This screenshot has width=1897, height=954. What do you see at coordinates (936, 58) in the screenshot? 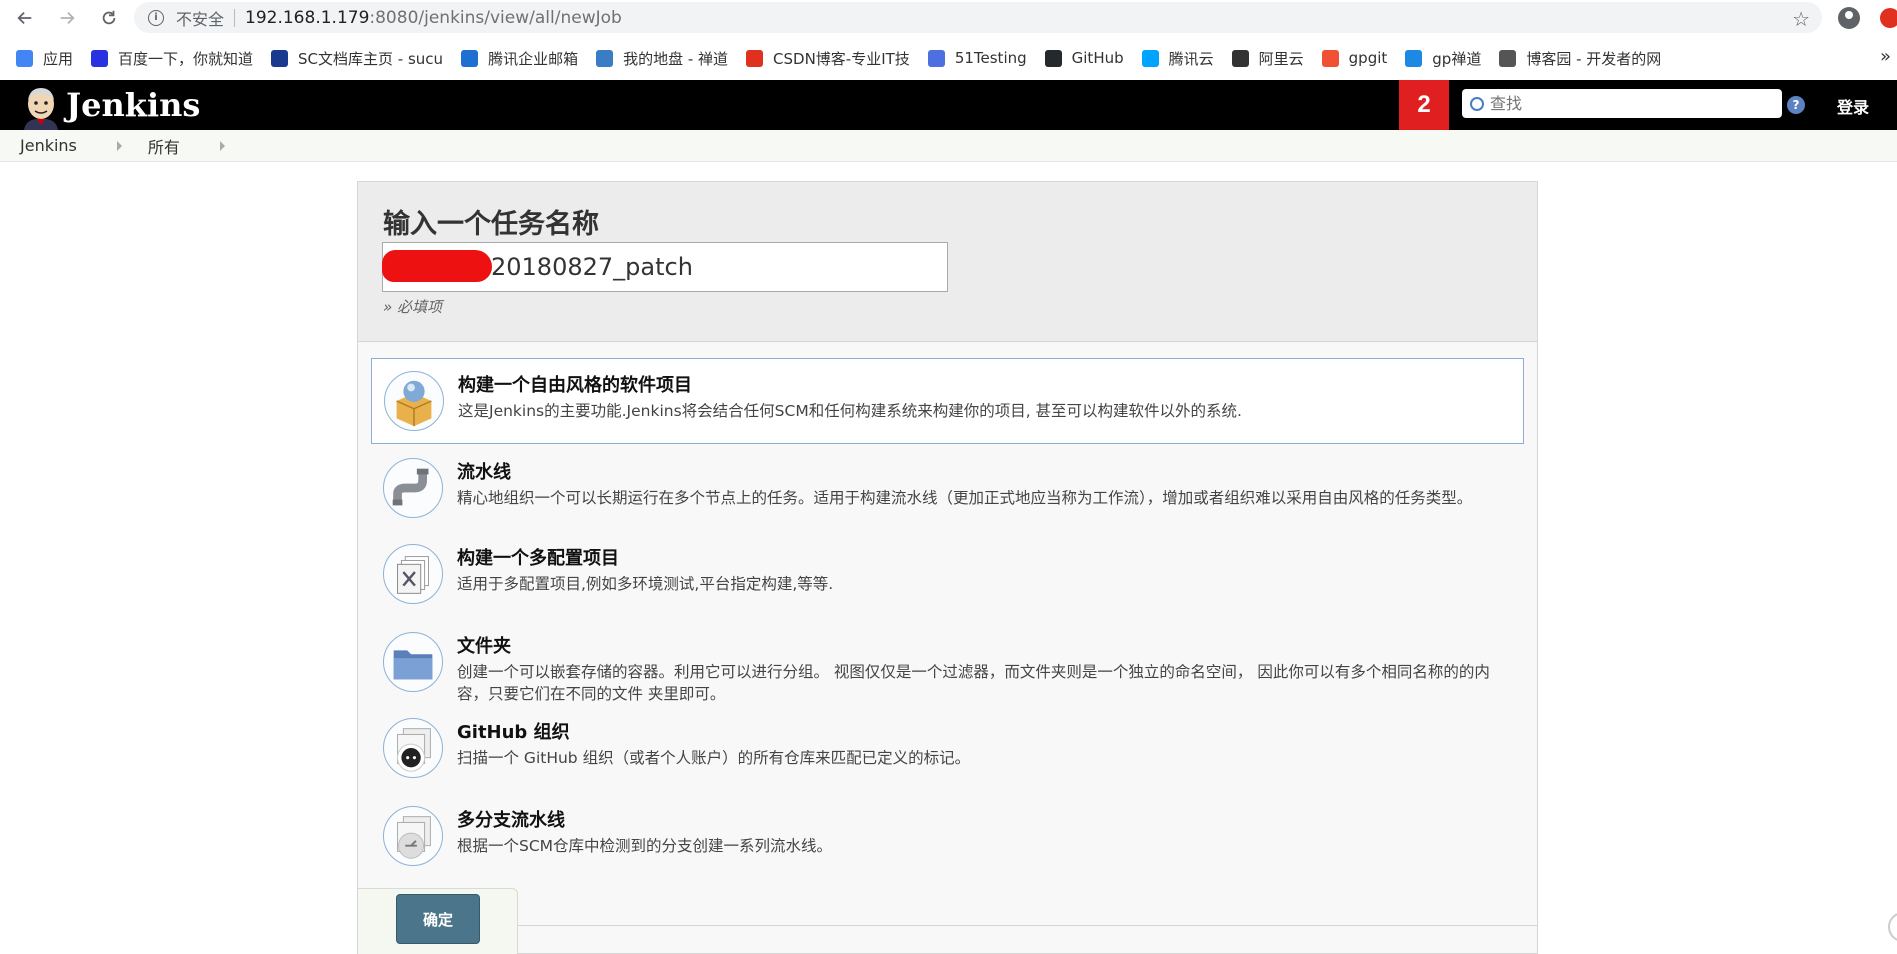
I see `51testing-icon` at bounding box center [936, 58].